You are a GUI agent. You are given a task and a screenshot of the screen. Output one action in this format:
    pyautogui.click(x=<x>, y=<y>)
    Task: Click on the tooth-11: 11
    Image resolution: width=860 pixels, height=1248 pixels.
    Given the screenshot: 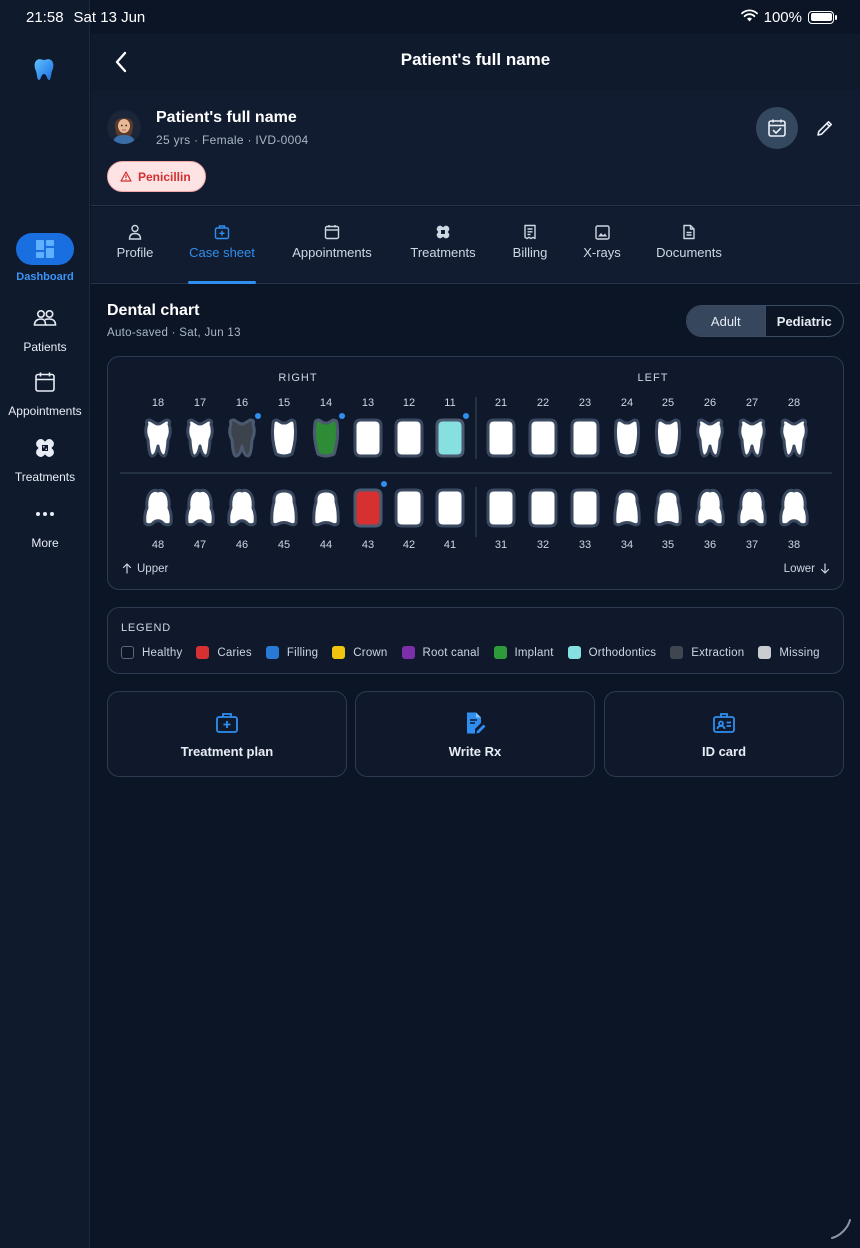 What is the action you would take?
    pyautogui.click(x=452, y=427)
    